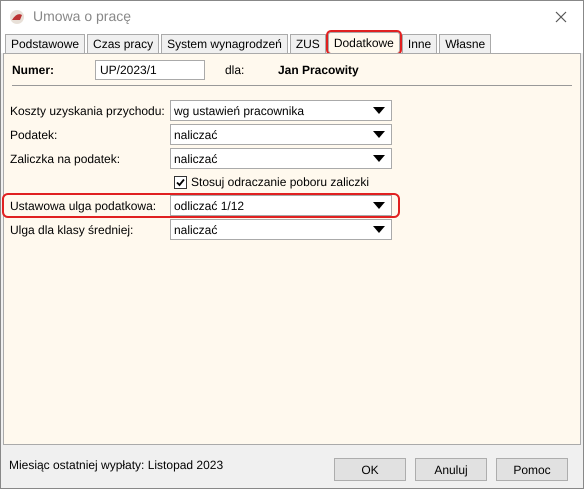 The width and height of the screenshot is (584, 489). Describe the element at coordinates (72, 230) in the screenshot. I see `field-label: Ulga dla klasy średniej:` at that location.